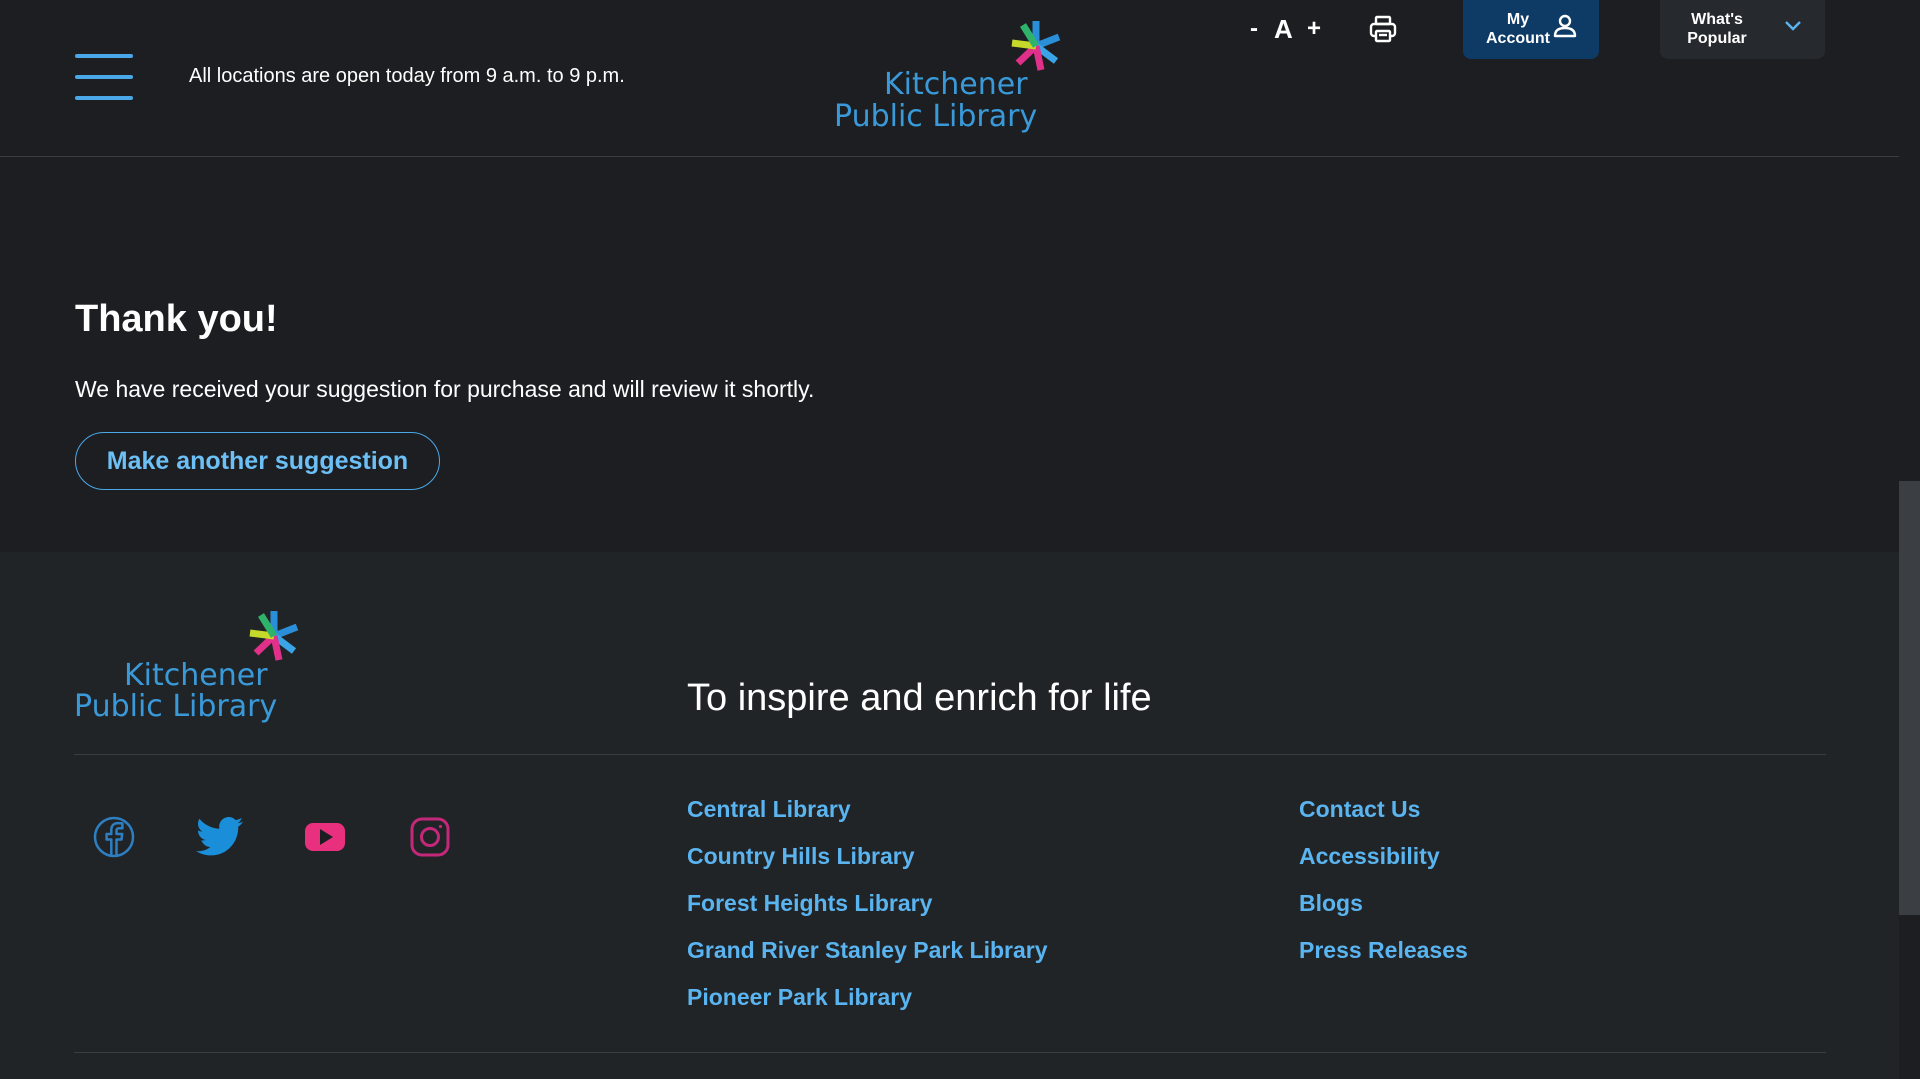  What do you see at coordinates (220, 837) in the screenshot?
I see `twitter-icon` at bounding box center [220, 837].